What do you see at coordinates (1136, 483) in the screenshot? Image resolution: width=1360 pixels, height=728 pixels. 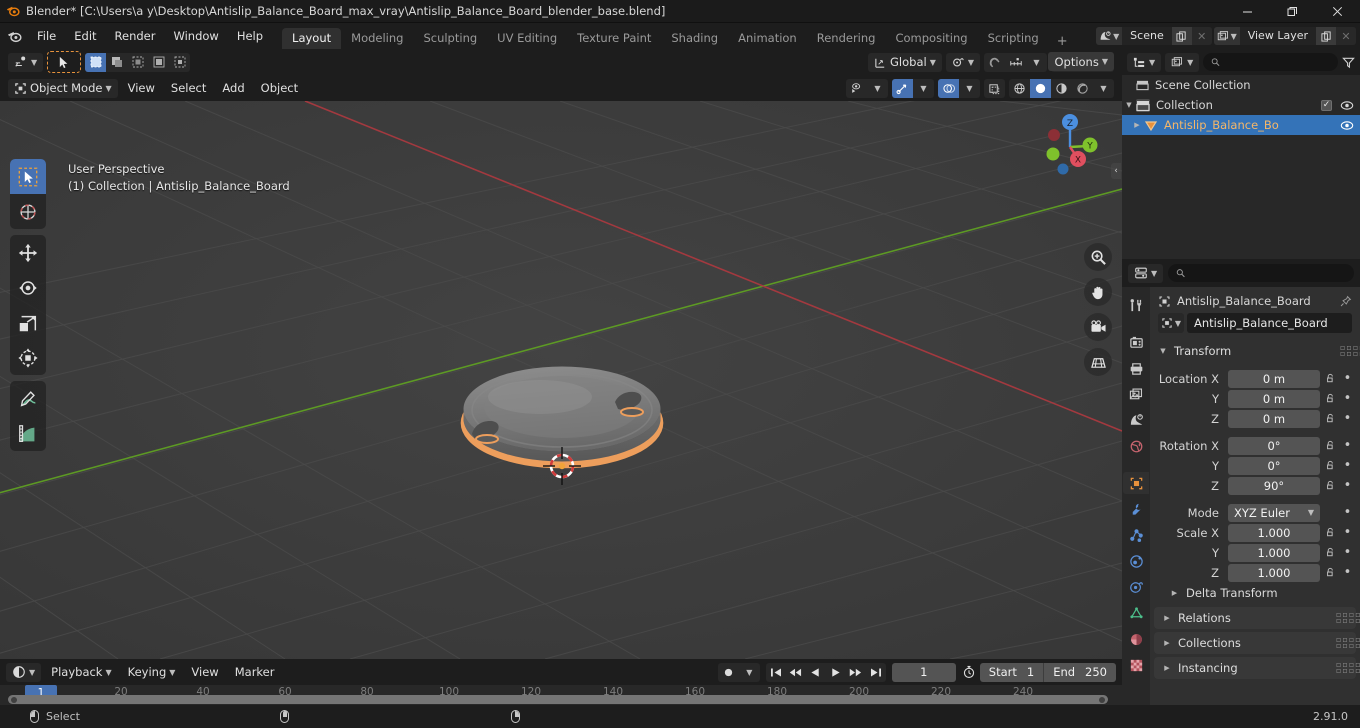 I see `tab-object` at bounding box center [1136, 483].